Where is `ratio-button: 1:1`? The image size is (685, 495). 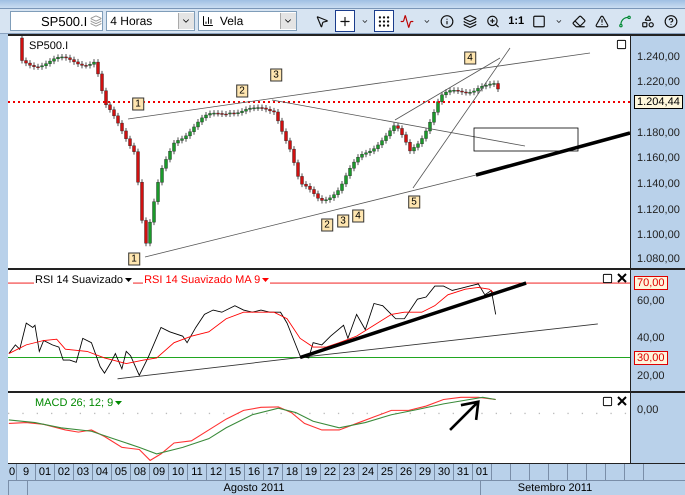 ratio-button: 1:1 is located at coordinates (516, 21).